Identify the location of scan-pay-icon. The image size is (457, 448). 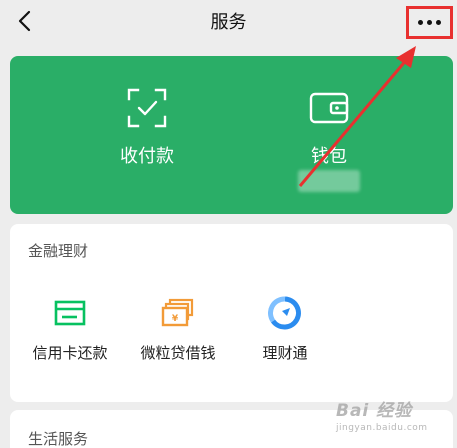
(147, 108).